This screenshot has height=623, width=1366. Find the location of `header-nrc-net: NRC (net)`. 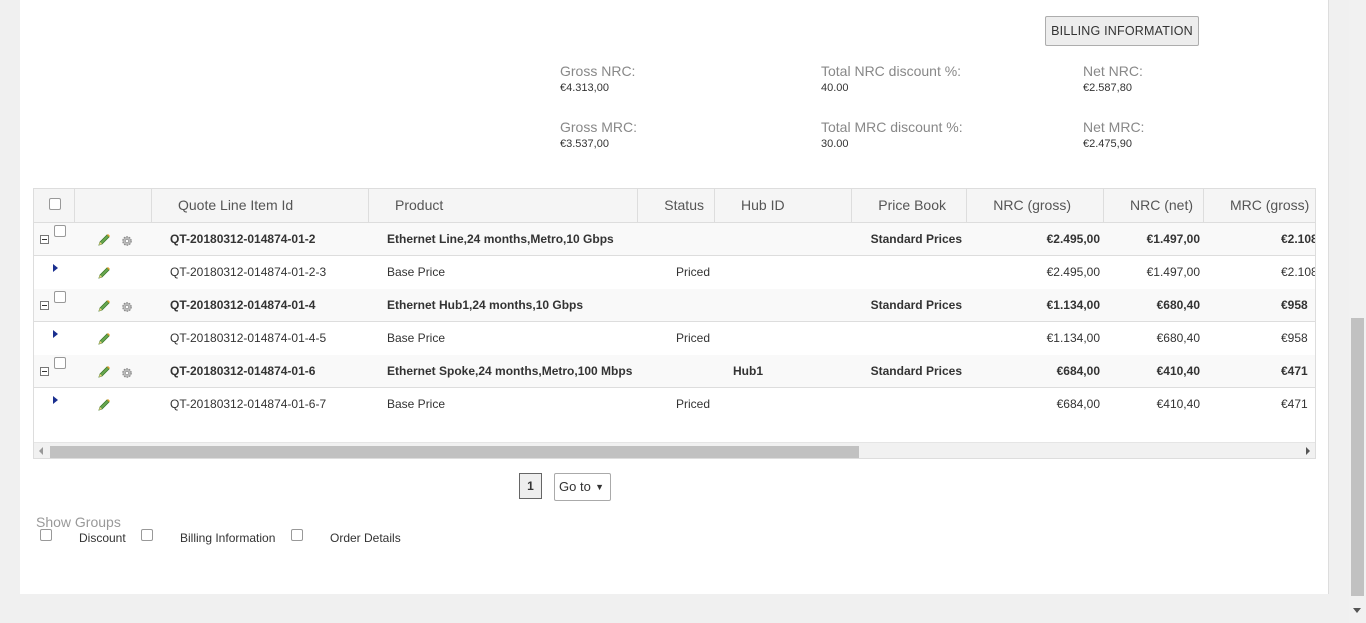

header-nrc-net: NRC (net) is located at coordinates (1154, 205).